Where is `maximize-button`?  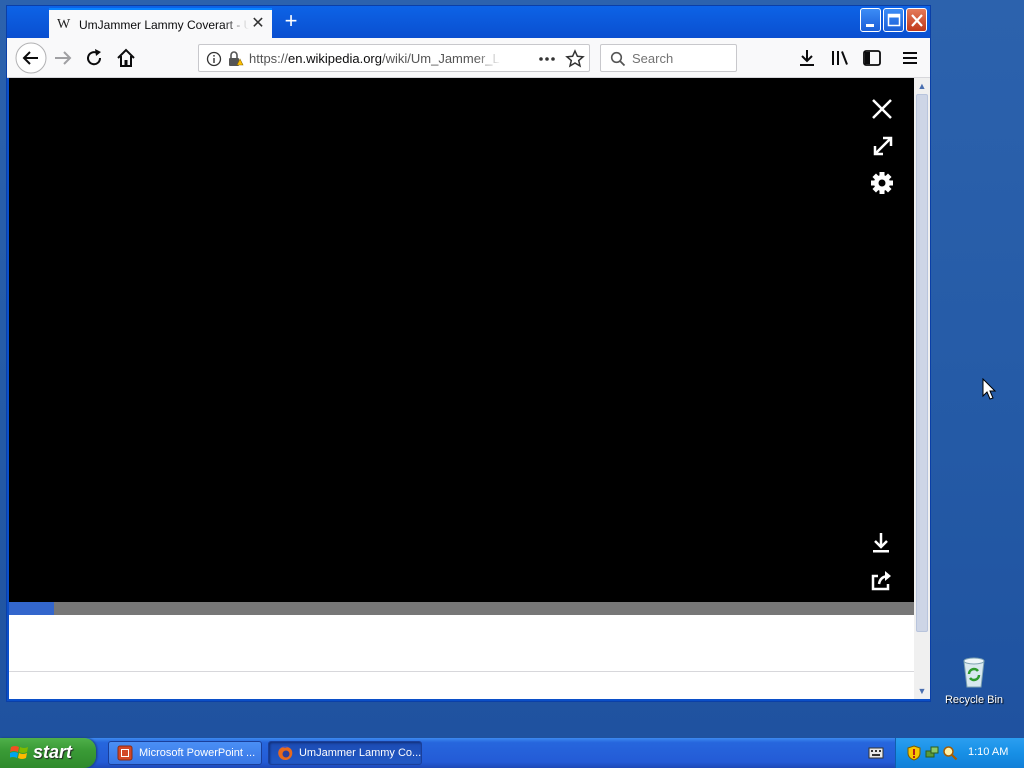 maximize-button is located at coordinates (893, 20).